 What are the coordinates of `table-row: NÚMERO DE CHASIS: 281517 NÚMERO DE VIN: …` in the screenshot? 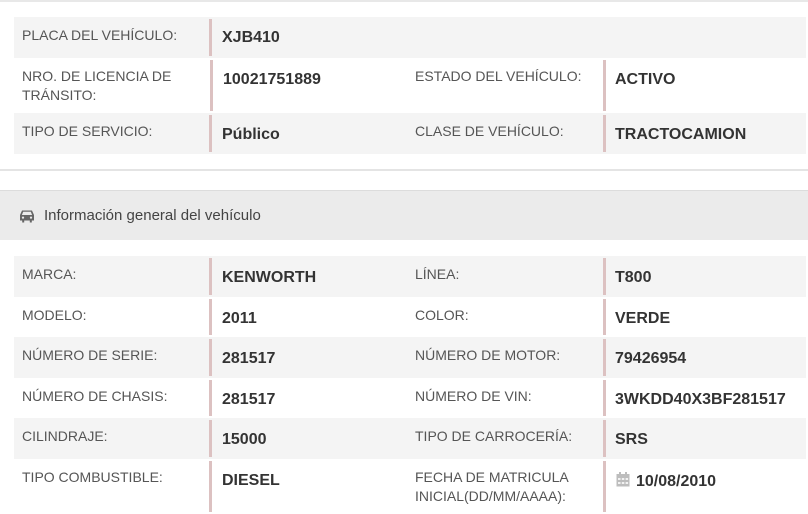 It's located at (410, 398).